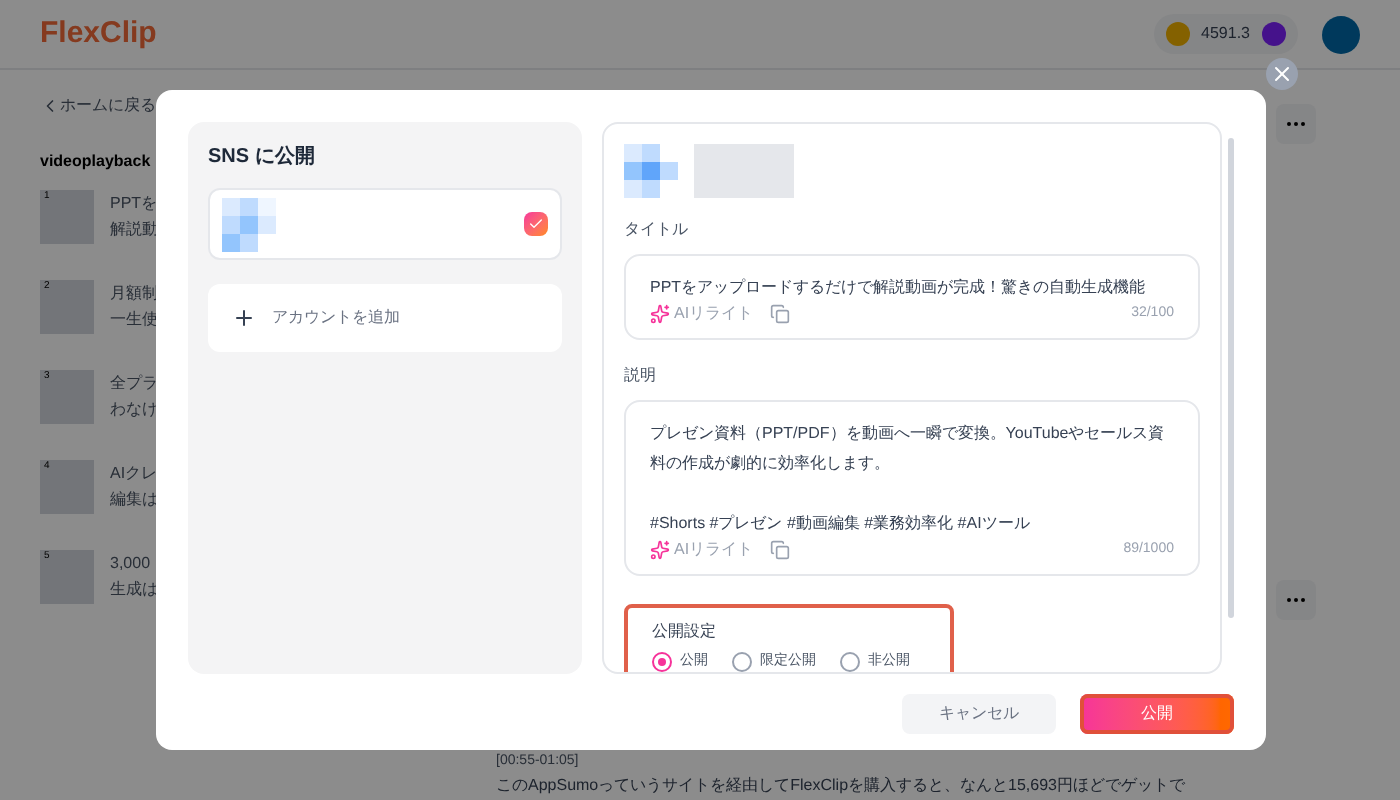  I want to click on scene-text: 生成は, so click(134, 590).